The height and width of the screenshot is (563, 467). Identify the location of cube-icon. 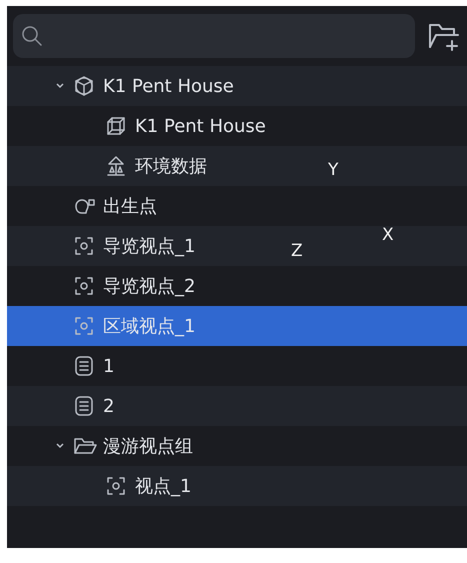
(84, 86).